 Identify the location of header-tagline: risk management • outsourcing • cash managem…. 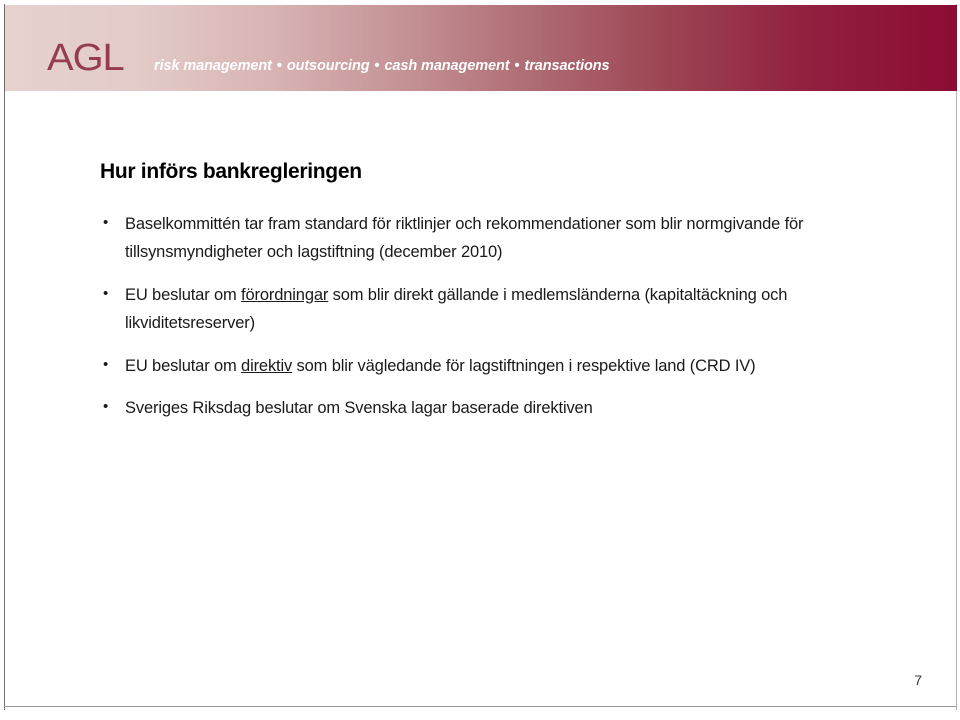
(382, 66).